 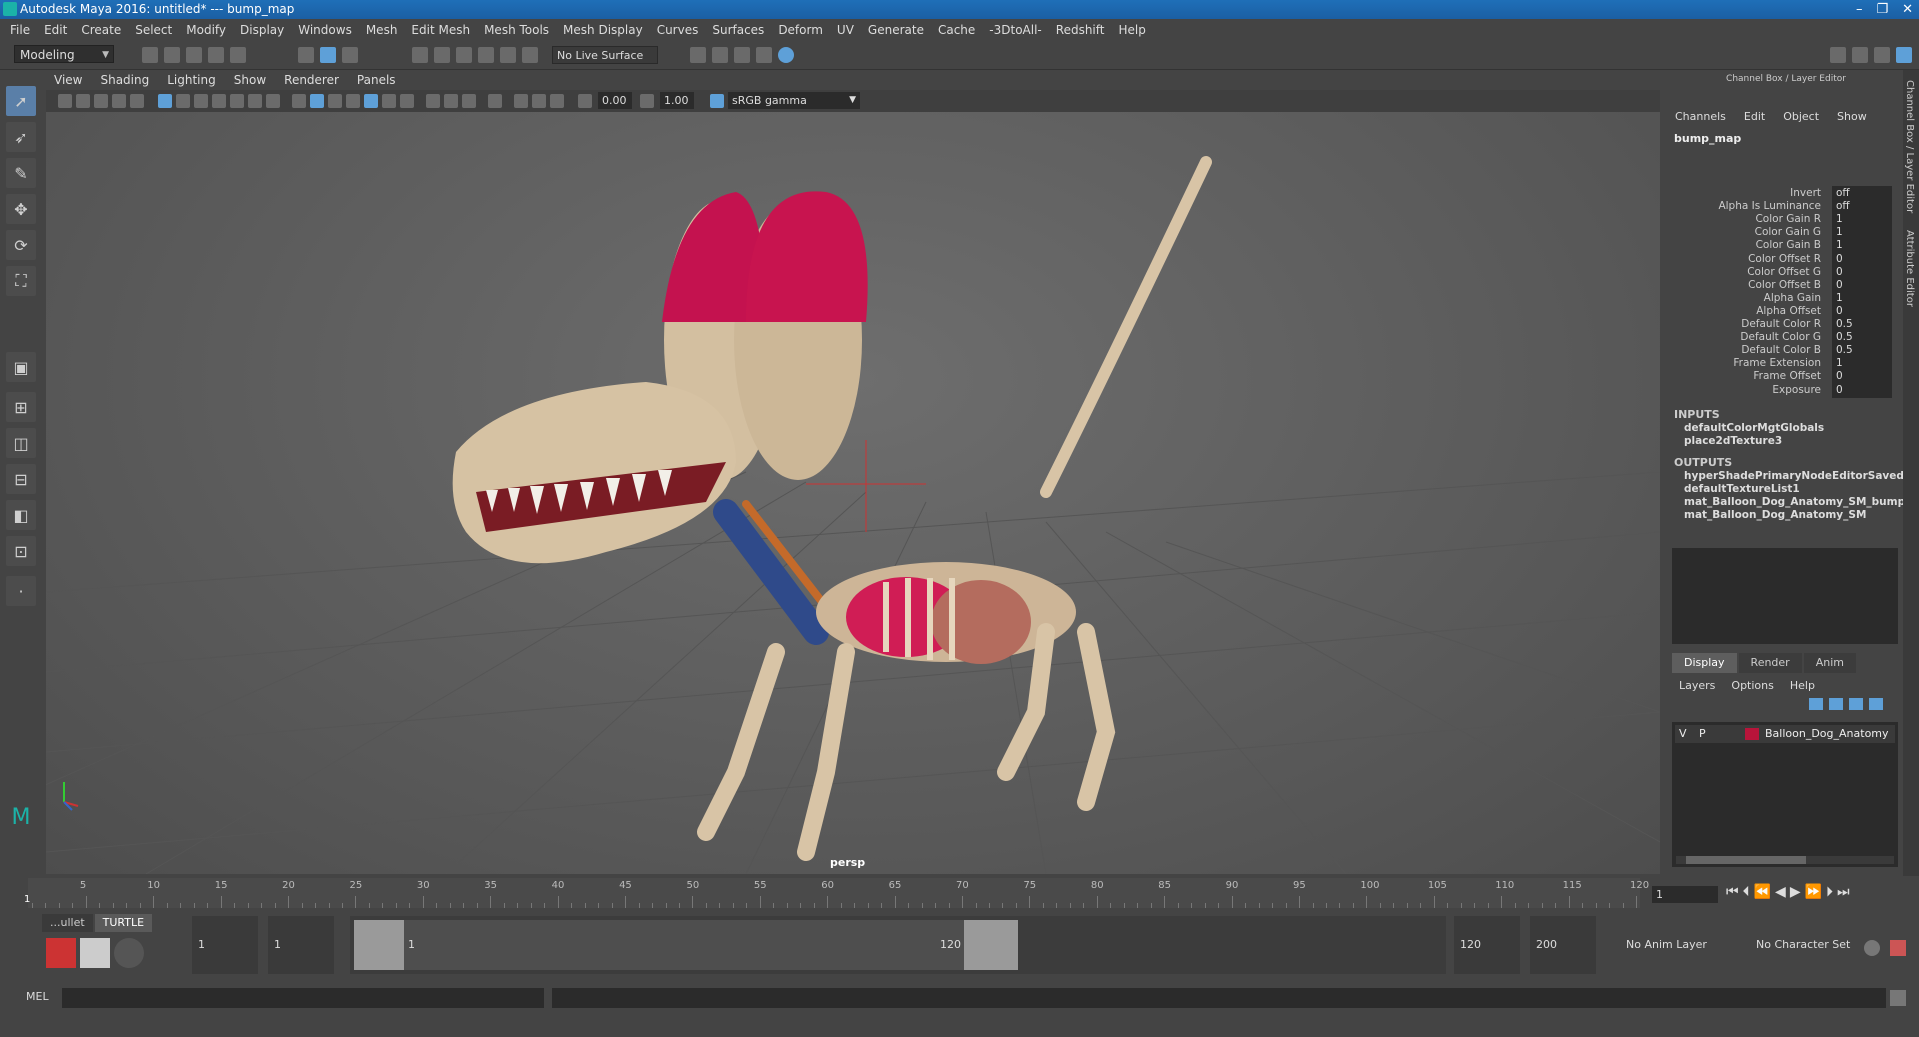 I want to click on menu-file: File, so click(x=20, y=30).